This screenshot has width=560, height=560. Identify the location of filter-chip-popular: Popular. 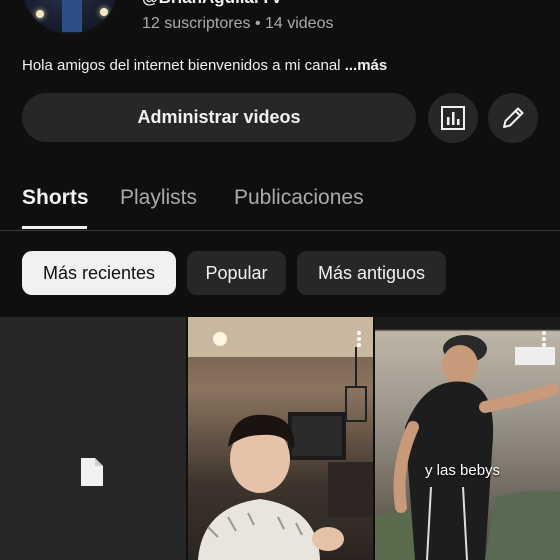
(236, 273).